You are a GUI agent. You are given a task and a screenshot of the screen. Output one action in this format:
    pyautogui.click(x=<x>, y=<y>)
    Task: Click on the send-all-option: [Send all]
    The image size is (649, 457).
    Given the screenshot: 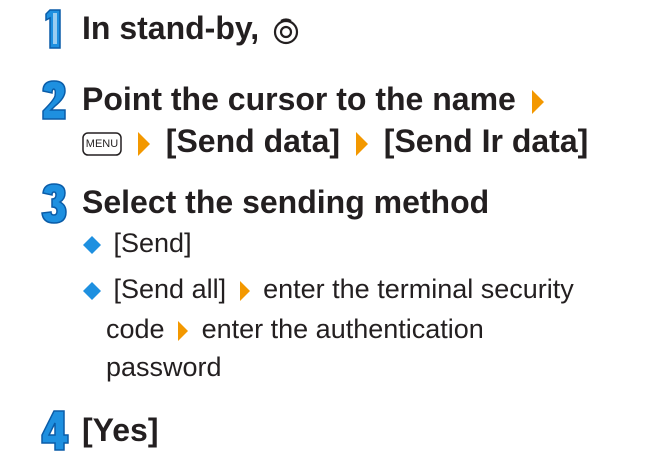 What is the action you would take?
    pyautogui.click(x=170, y=289)
    